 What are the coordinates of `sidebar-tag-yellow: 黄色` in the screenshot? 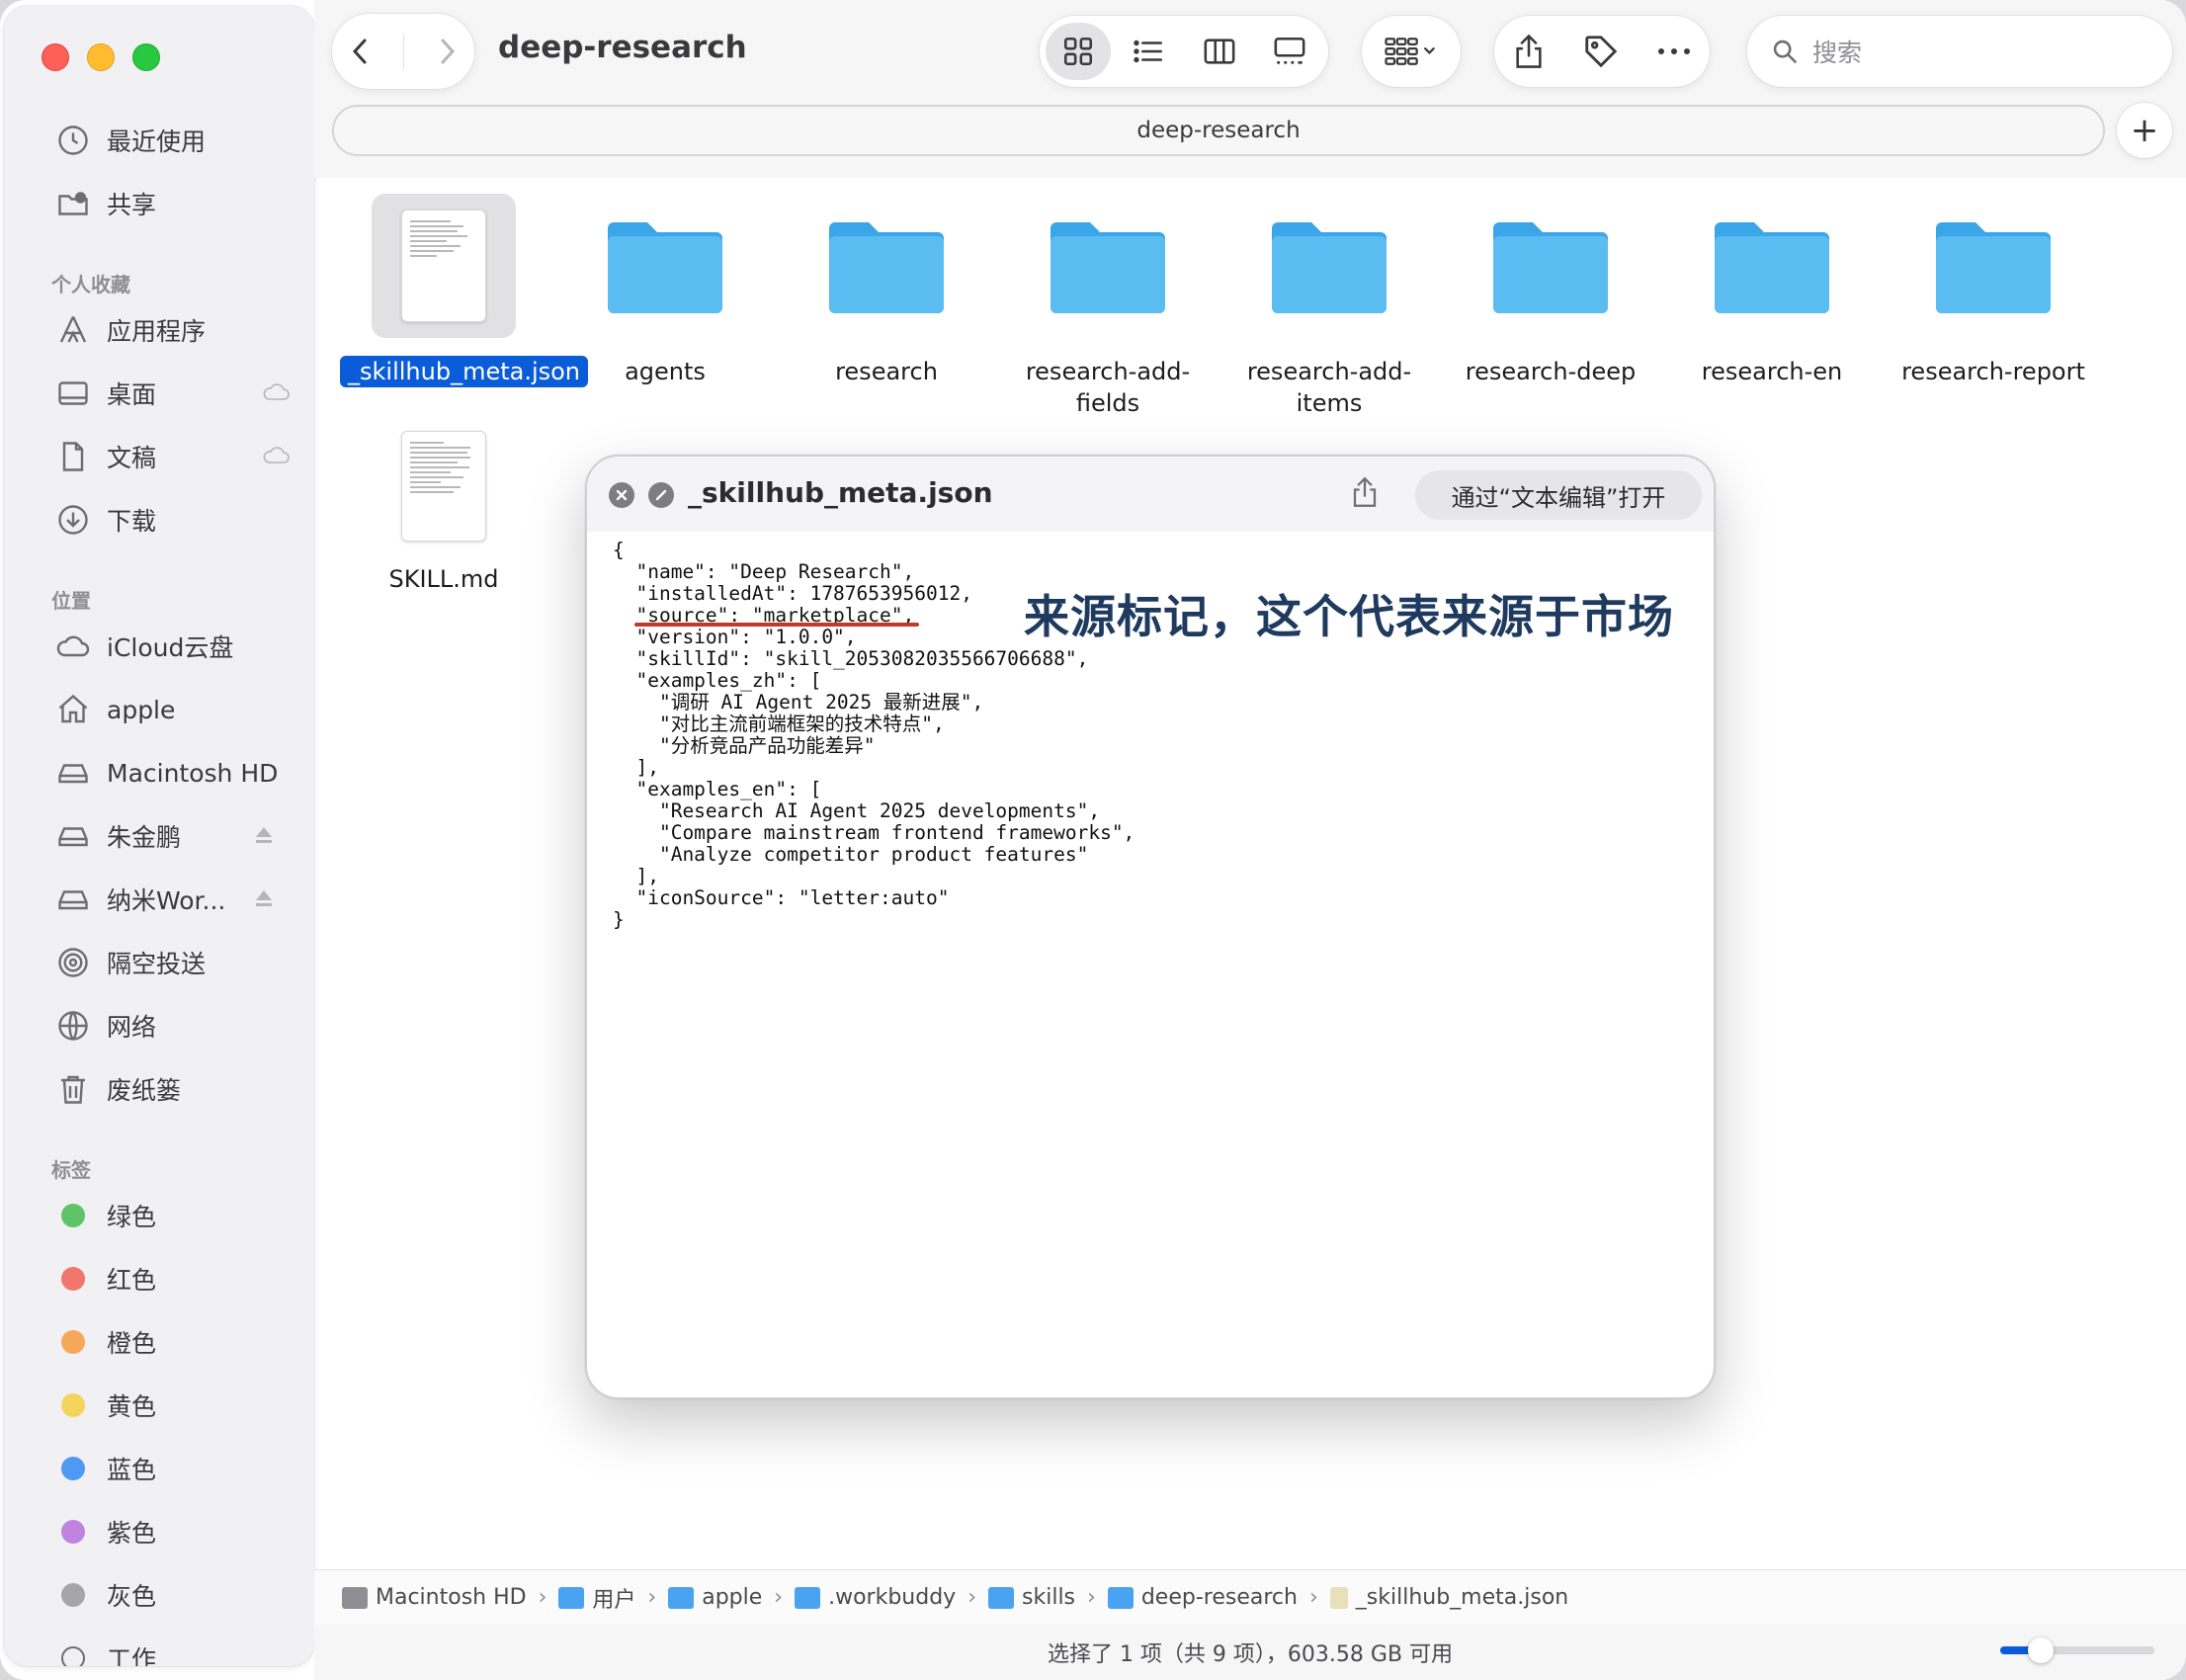 It's located at (172, 1405).